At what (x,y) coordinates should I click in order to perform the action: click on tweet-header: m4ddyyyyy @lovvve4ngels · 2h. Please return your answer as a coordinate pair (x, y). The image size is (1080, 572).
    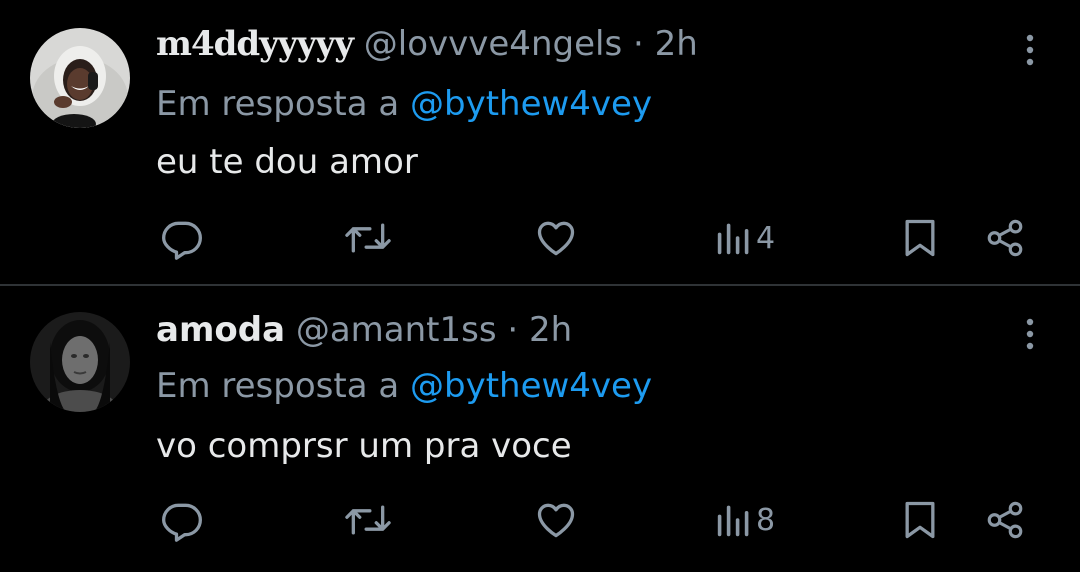
    Looking at the image, I should click on (427, 44).